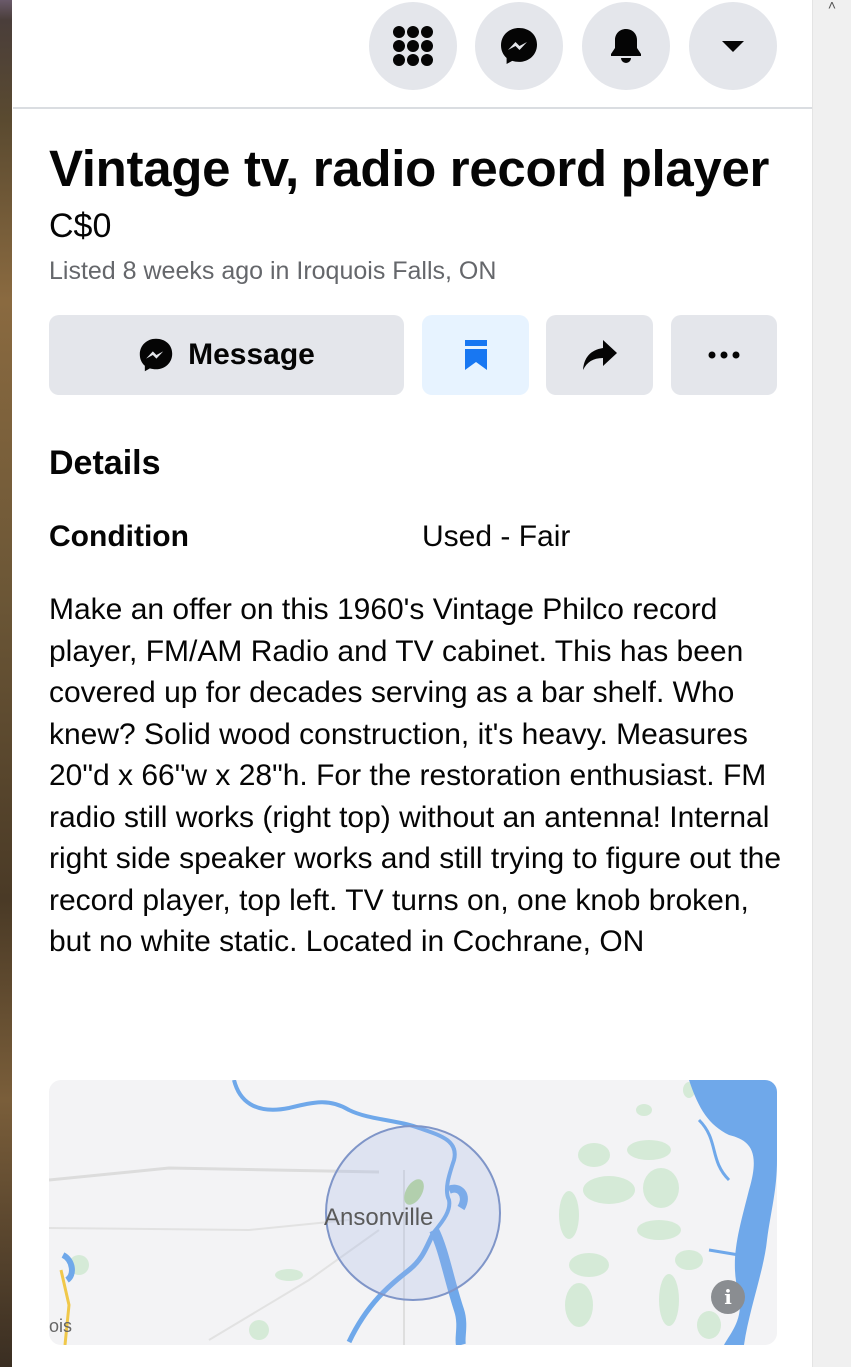 Image resolution: width=851 pixels, height=1367 pixels. Describe the element at coordinates (409, 168) in the screenshot. I see `listing-title: Vintage tv, radio record player` at that location.